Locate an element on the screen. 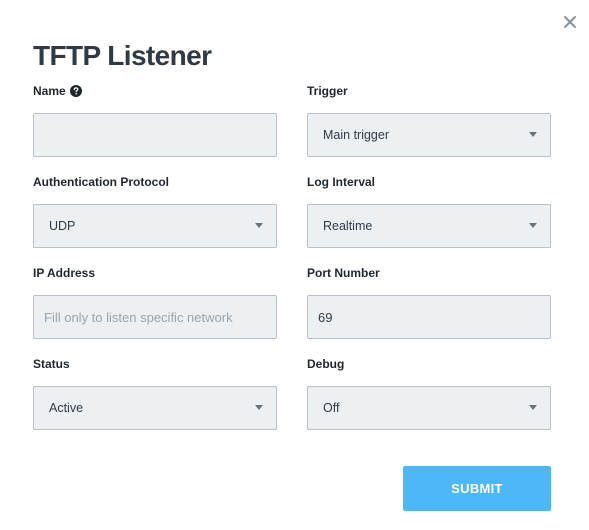  debug-field-group: Debug Off is located at coordinates (429, 392).